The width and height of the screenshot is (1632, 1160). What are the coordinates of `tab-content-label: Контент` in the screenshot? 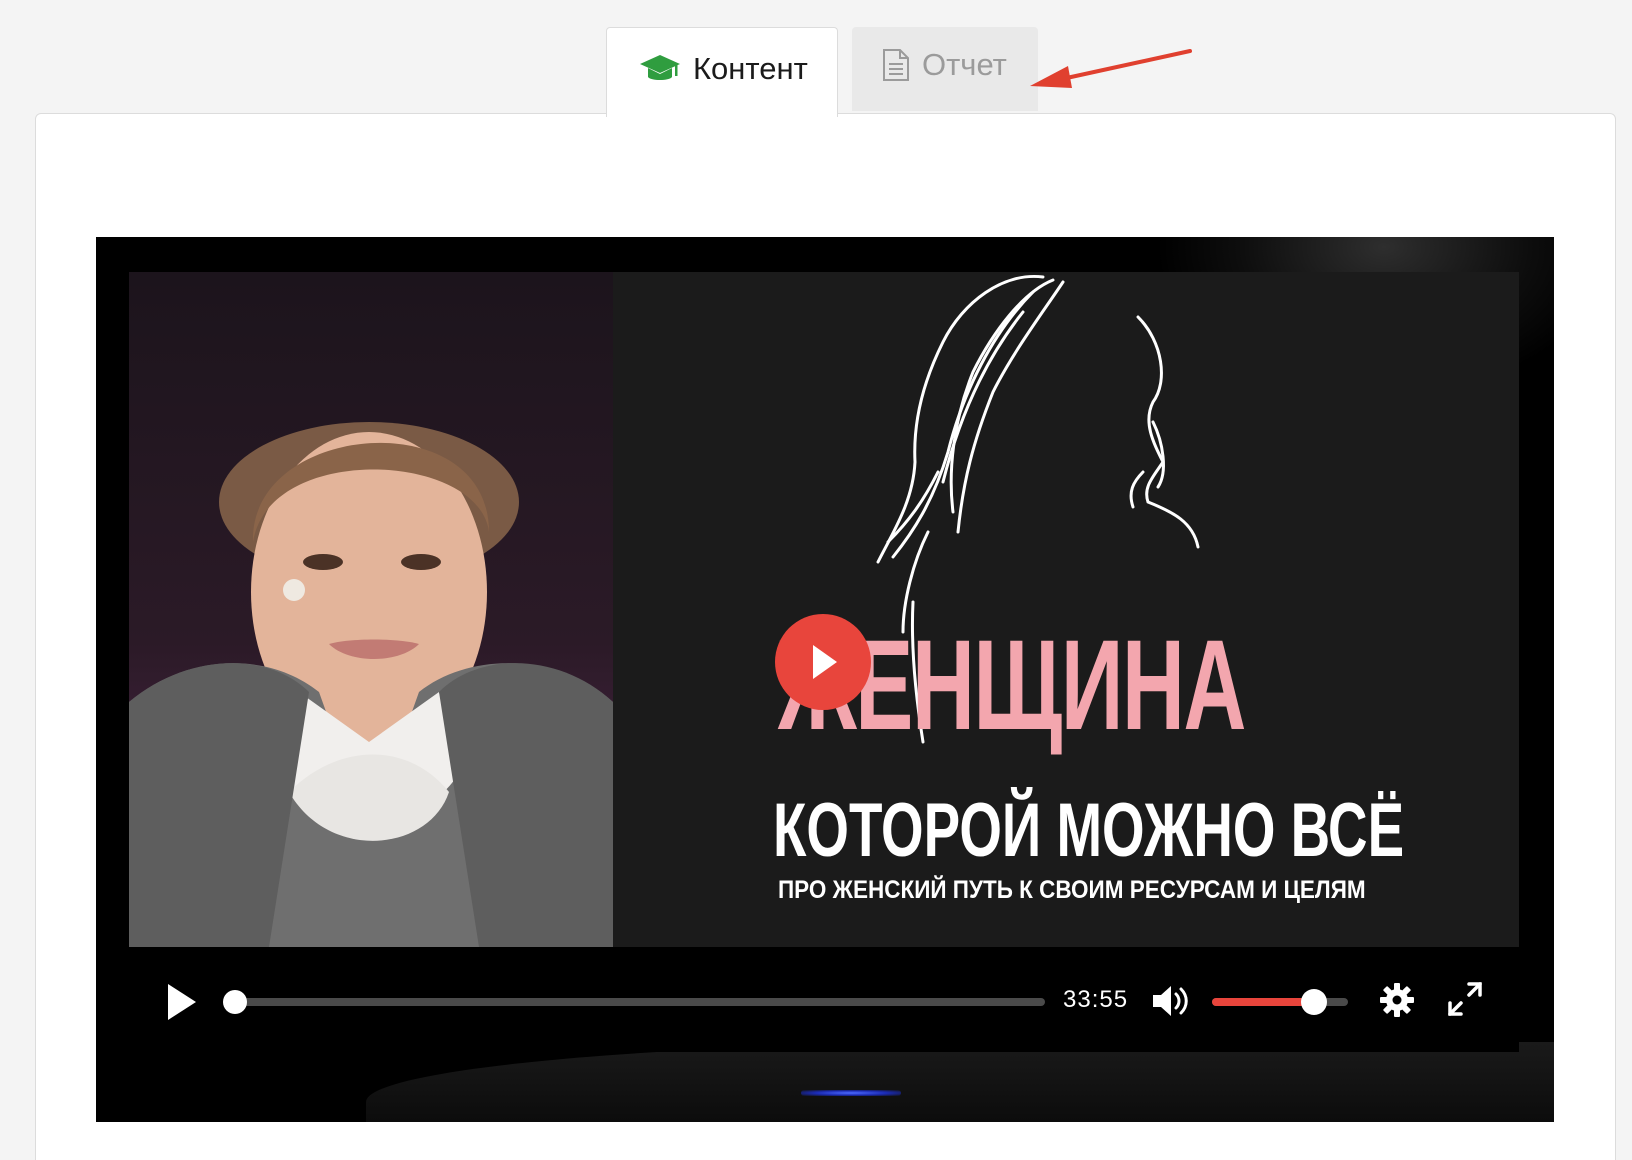 It's located at (750, 68).